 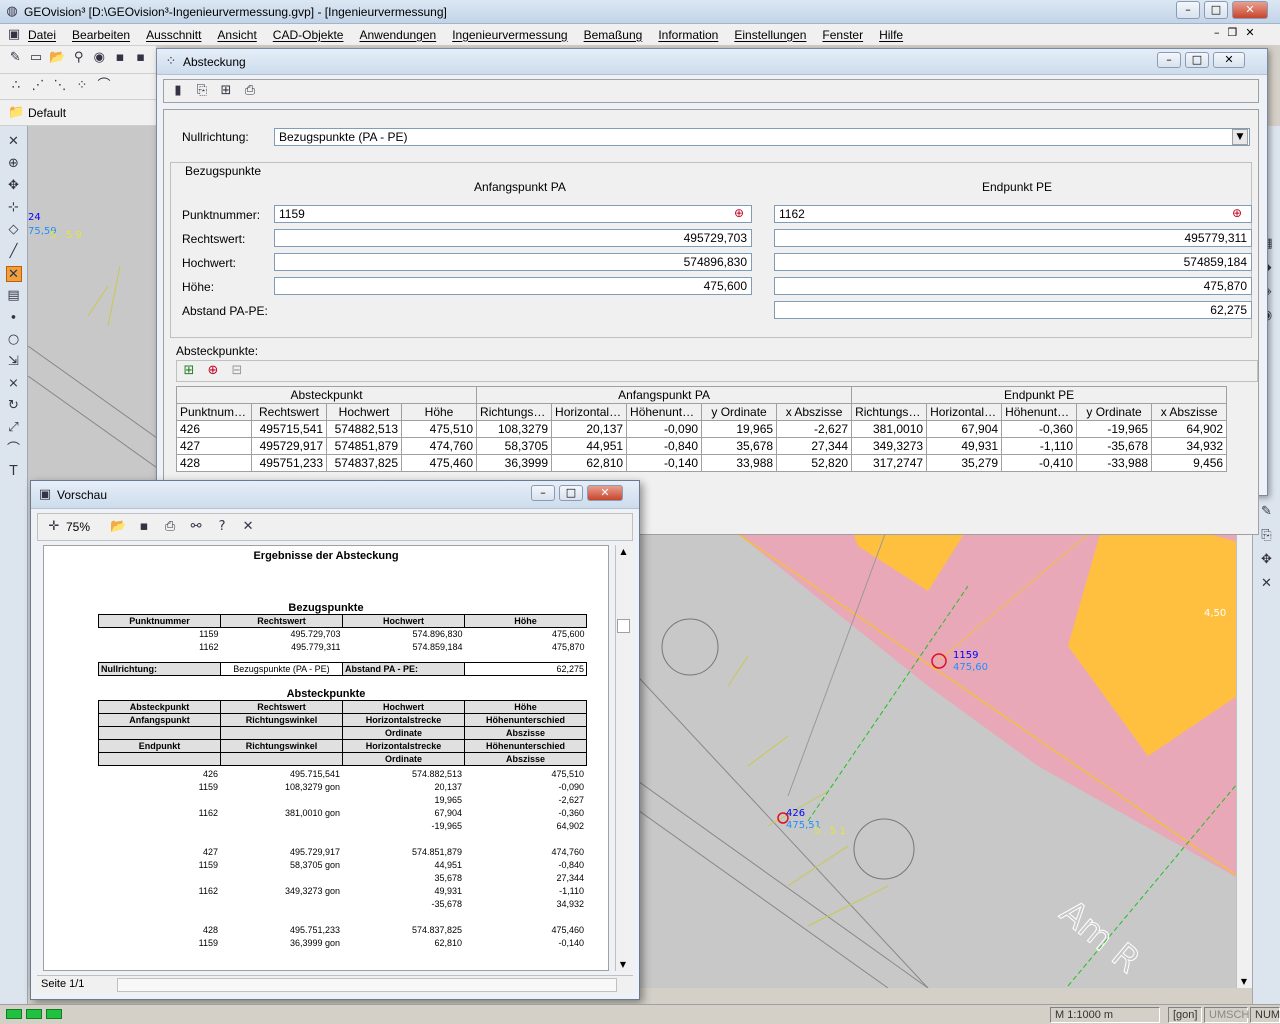 What do you see at coordinates (214, 429) in the screenshot?
I see `grid-cell: 426` at bounding box center [214, 429].